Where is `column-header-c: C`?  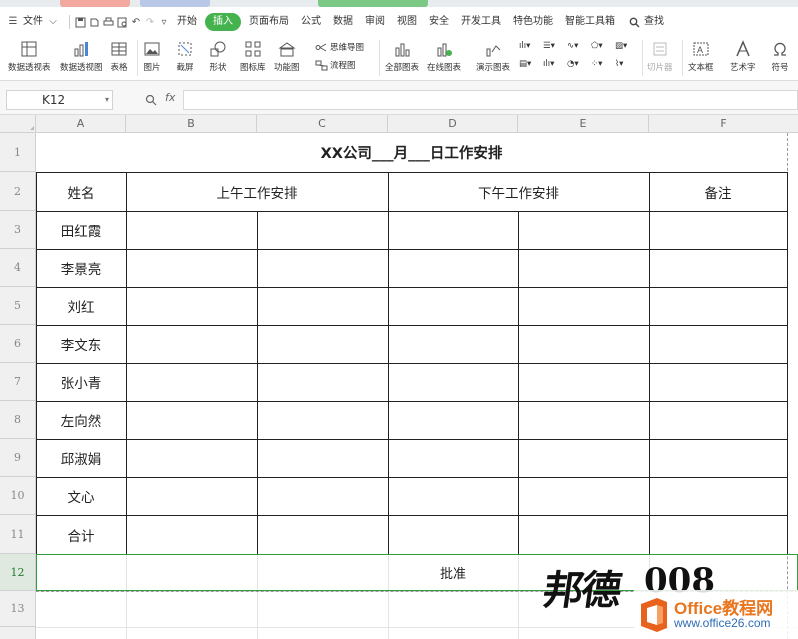
column-header-c: C is located at coordinates (322, 124).